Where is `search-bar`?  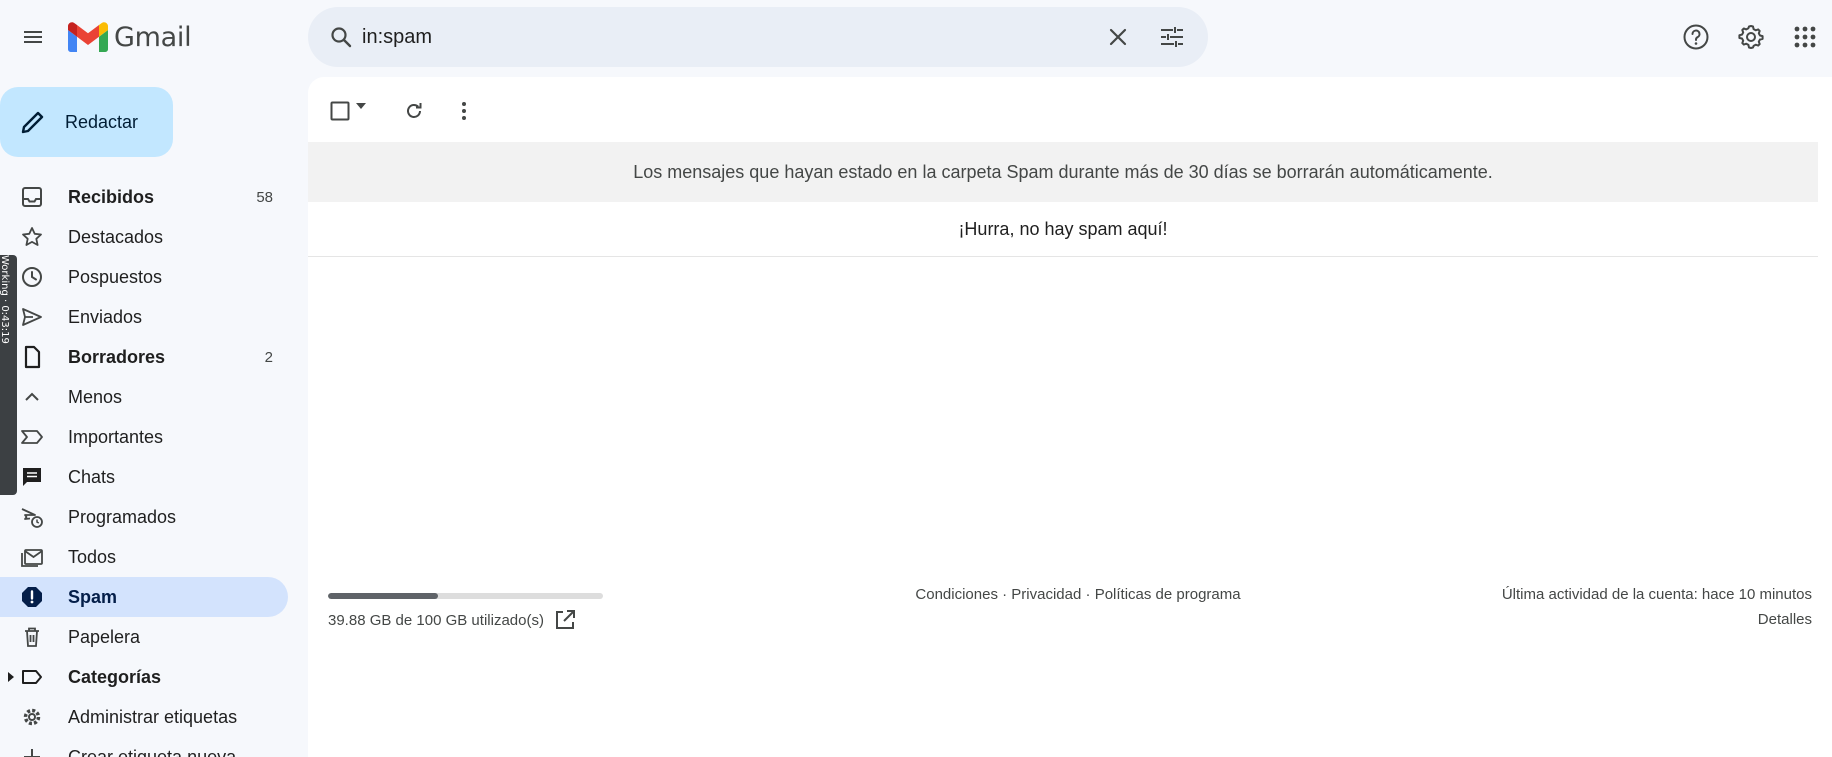
search-bar is located at coordinates (758, 37).